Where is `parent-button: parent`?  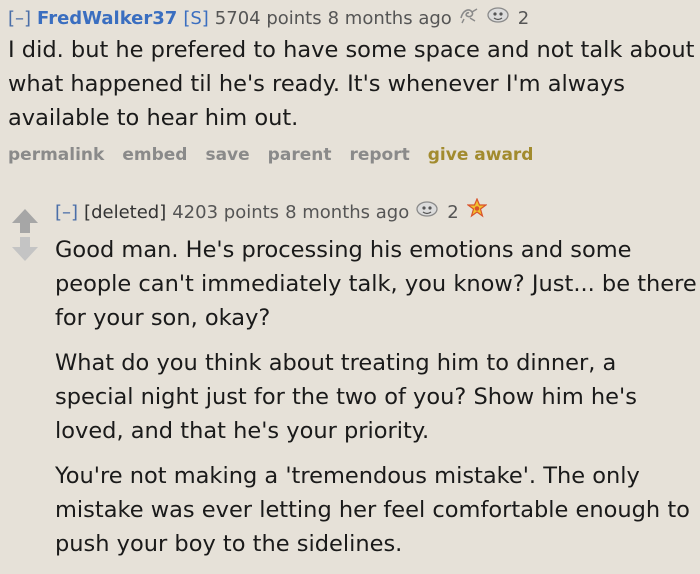 parent-button: parent is located at coordinates (300, 155).